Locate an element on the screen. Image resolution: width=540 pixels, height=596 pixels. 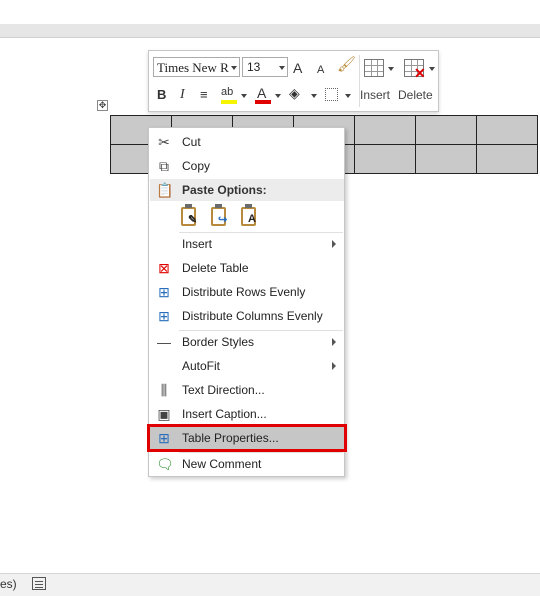
highlight-swatch is located at coordinates (229, 102).